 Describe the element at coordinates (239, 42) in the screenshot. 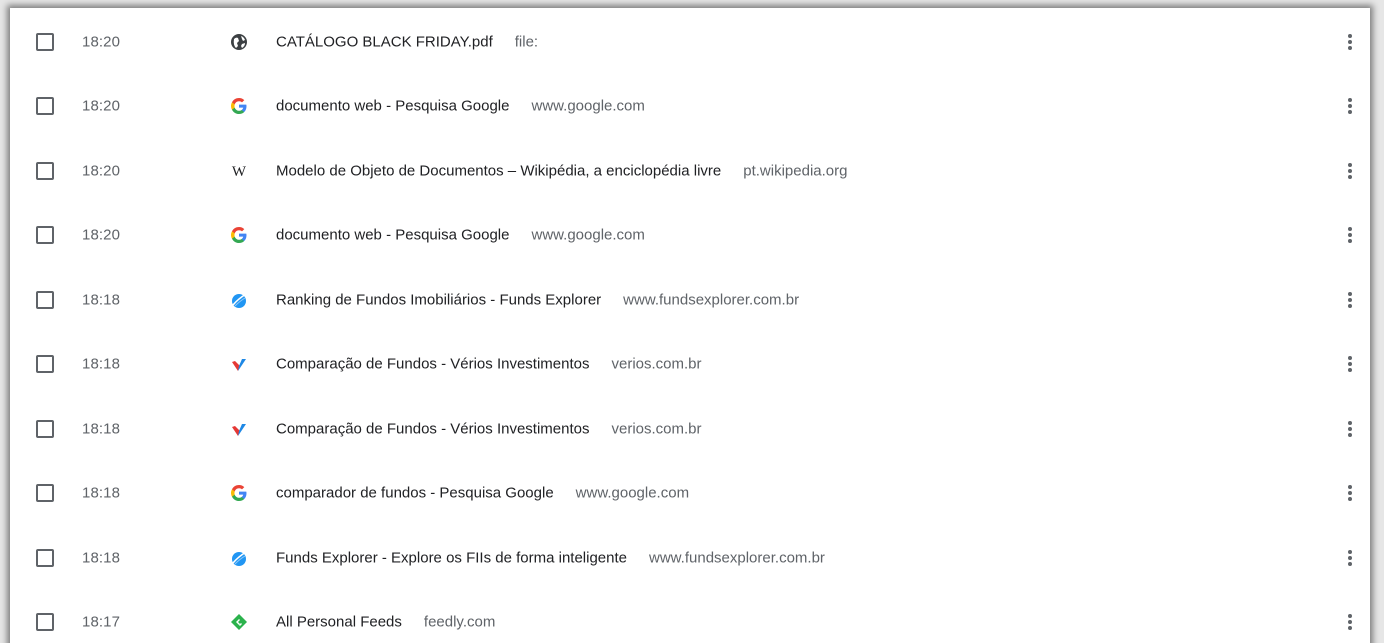

I see `globe-icon` at that location.